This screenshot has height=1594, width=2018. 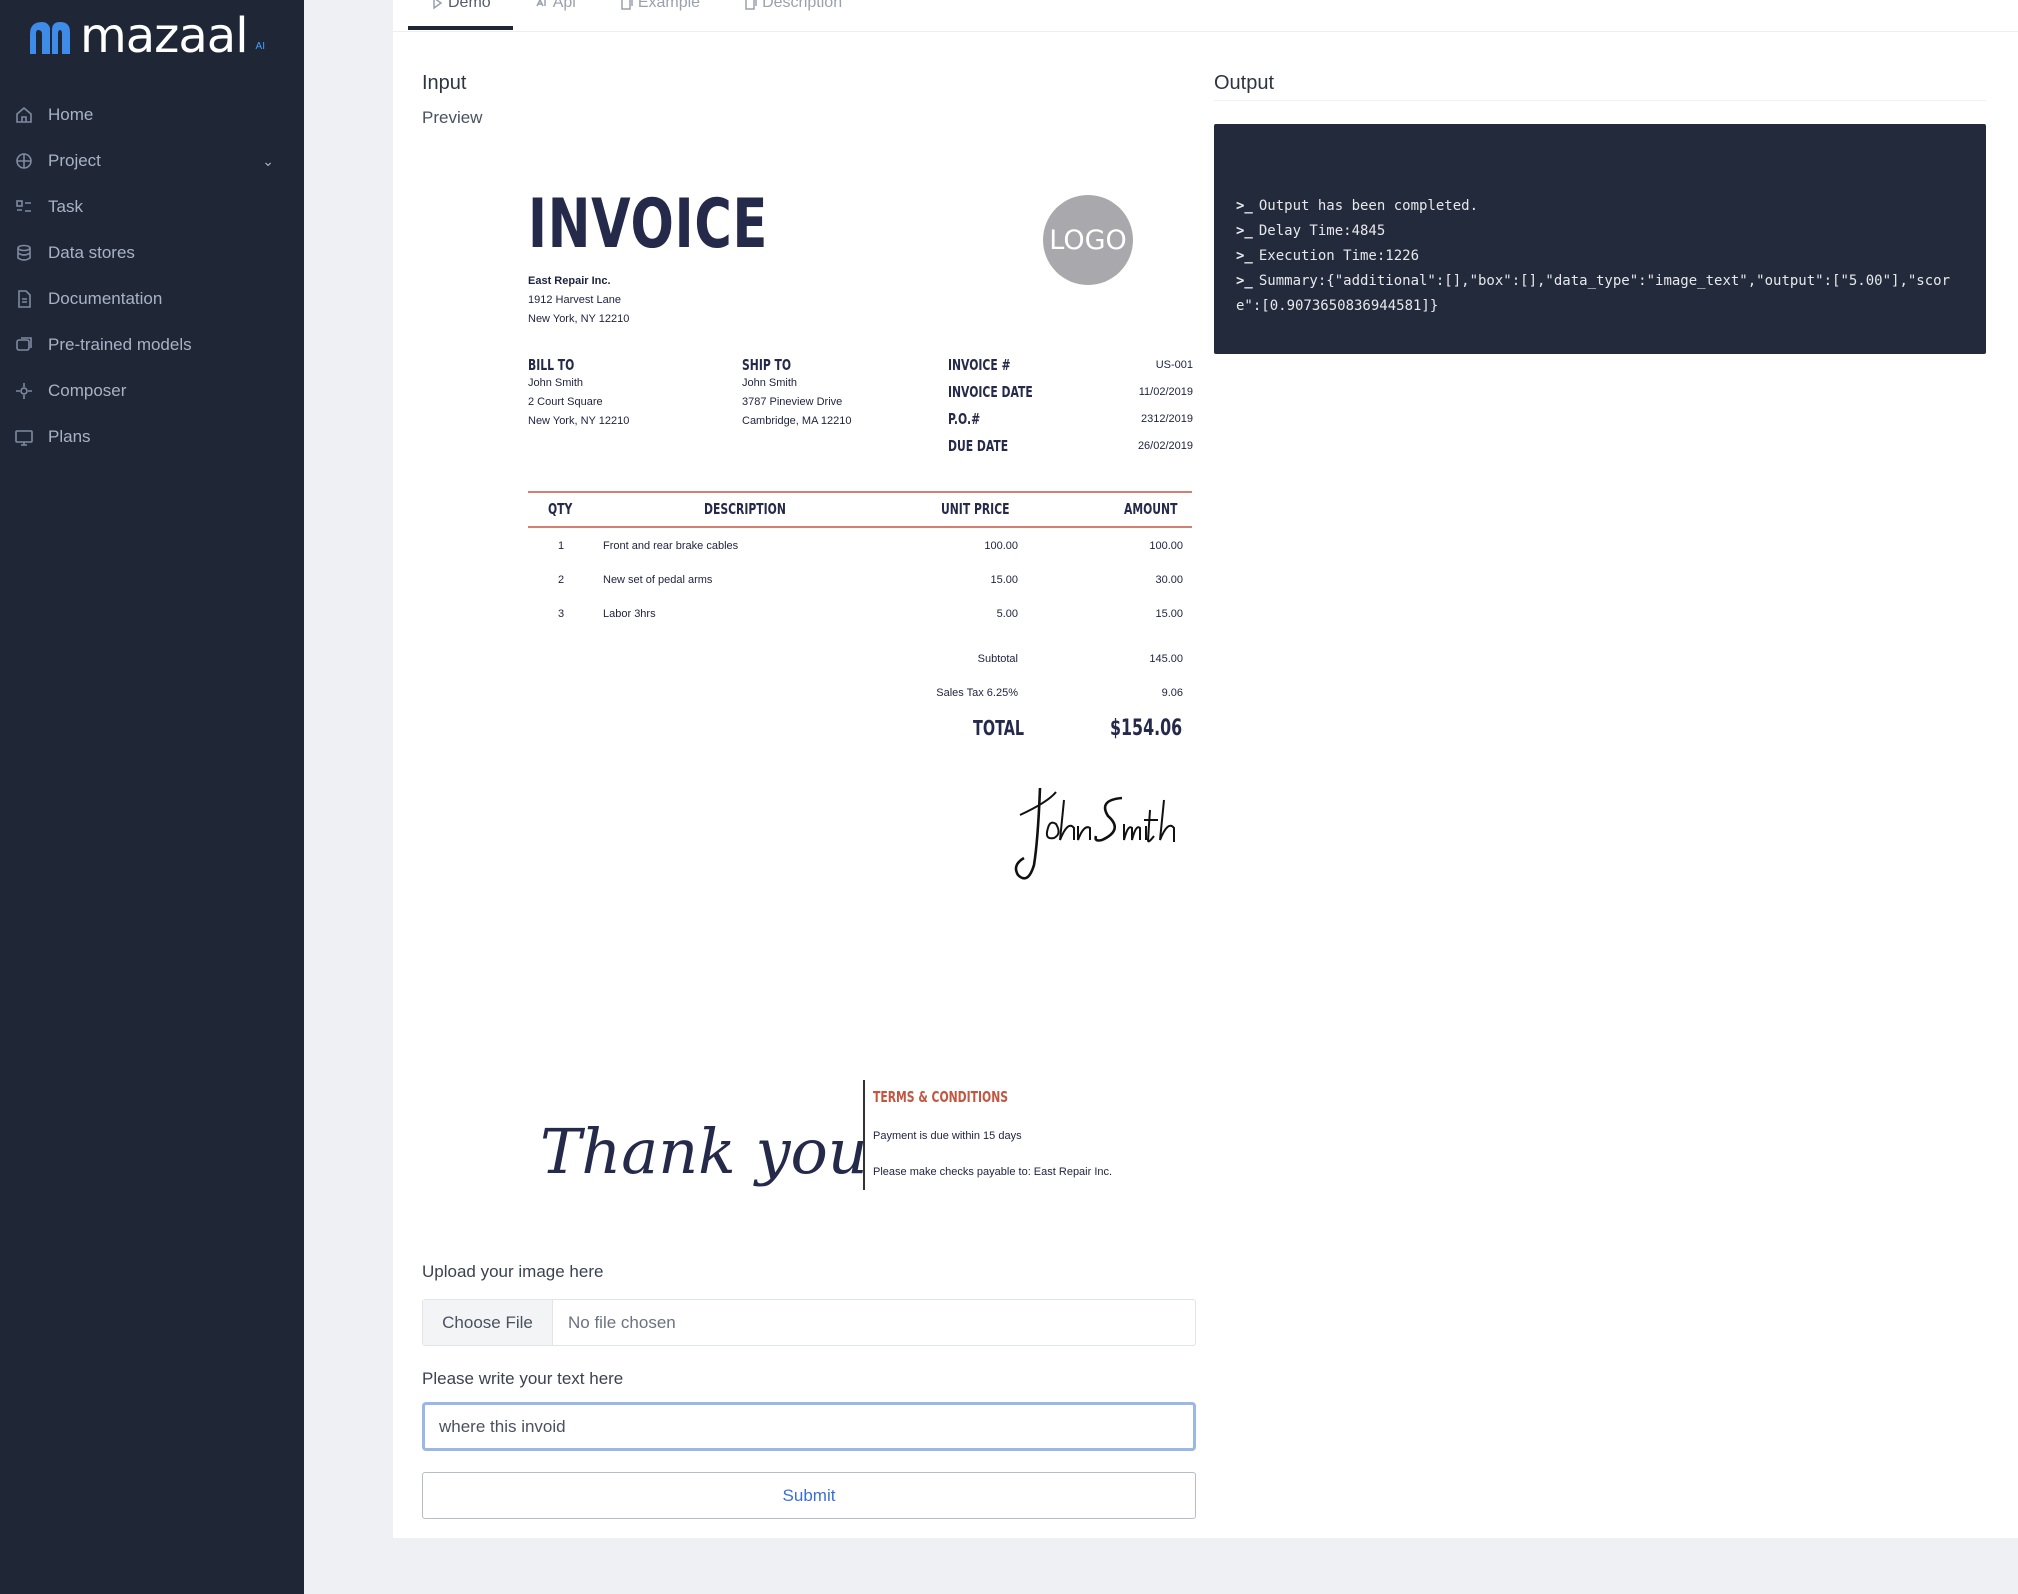 I want to click on invoice-title: INVOICE, so click(x=648, y=224).